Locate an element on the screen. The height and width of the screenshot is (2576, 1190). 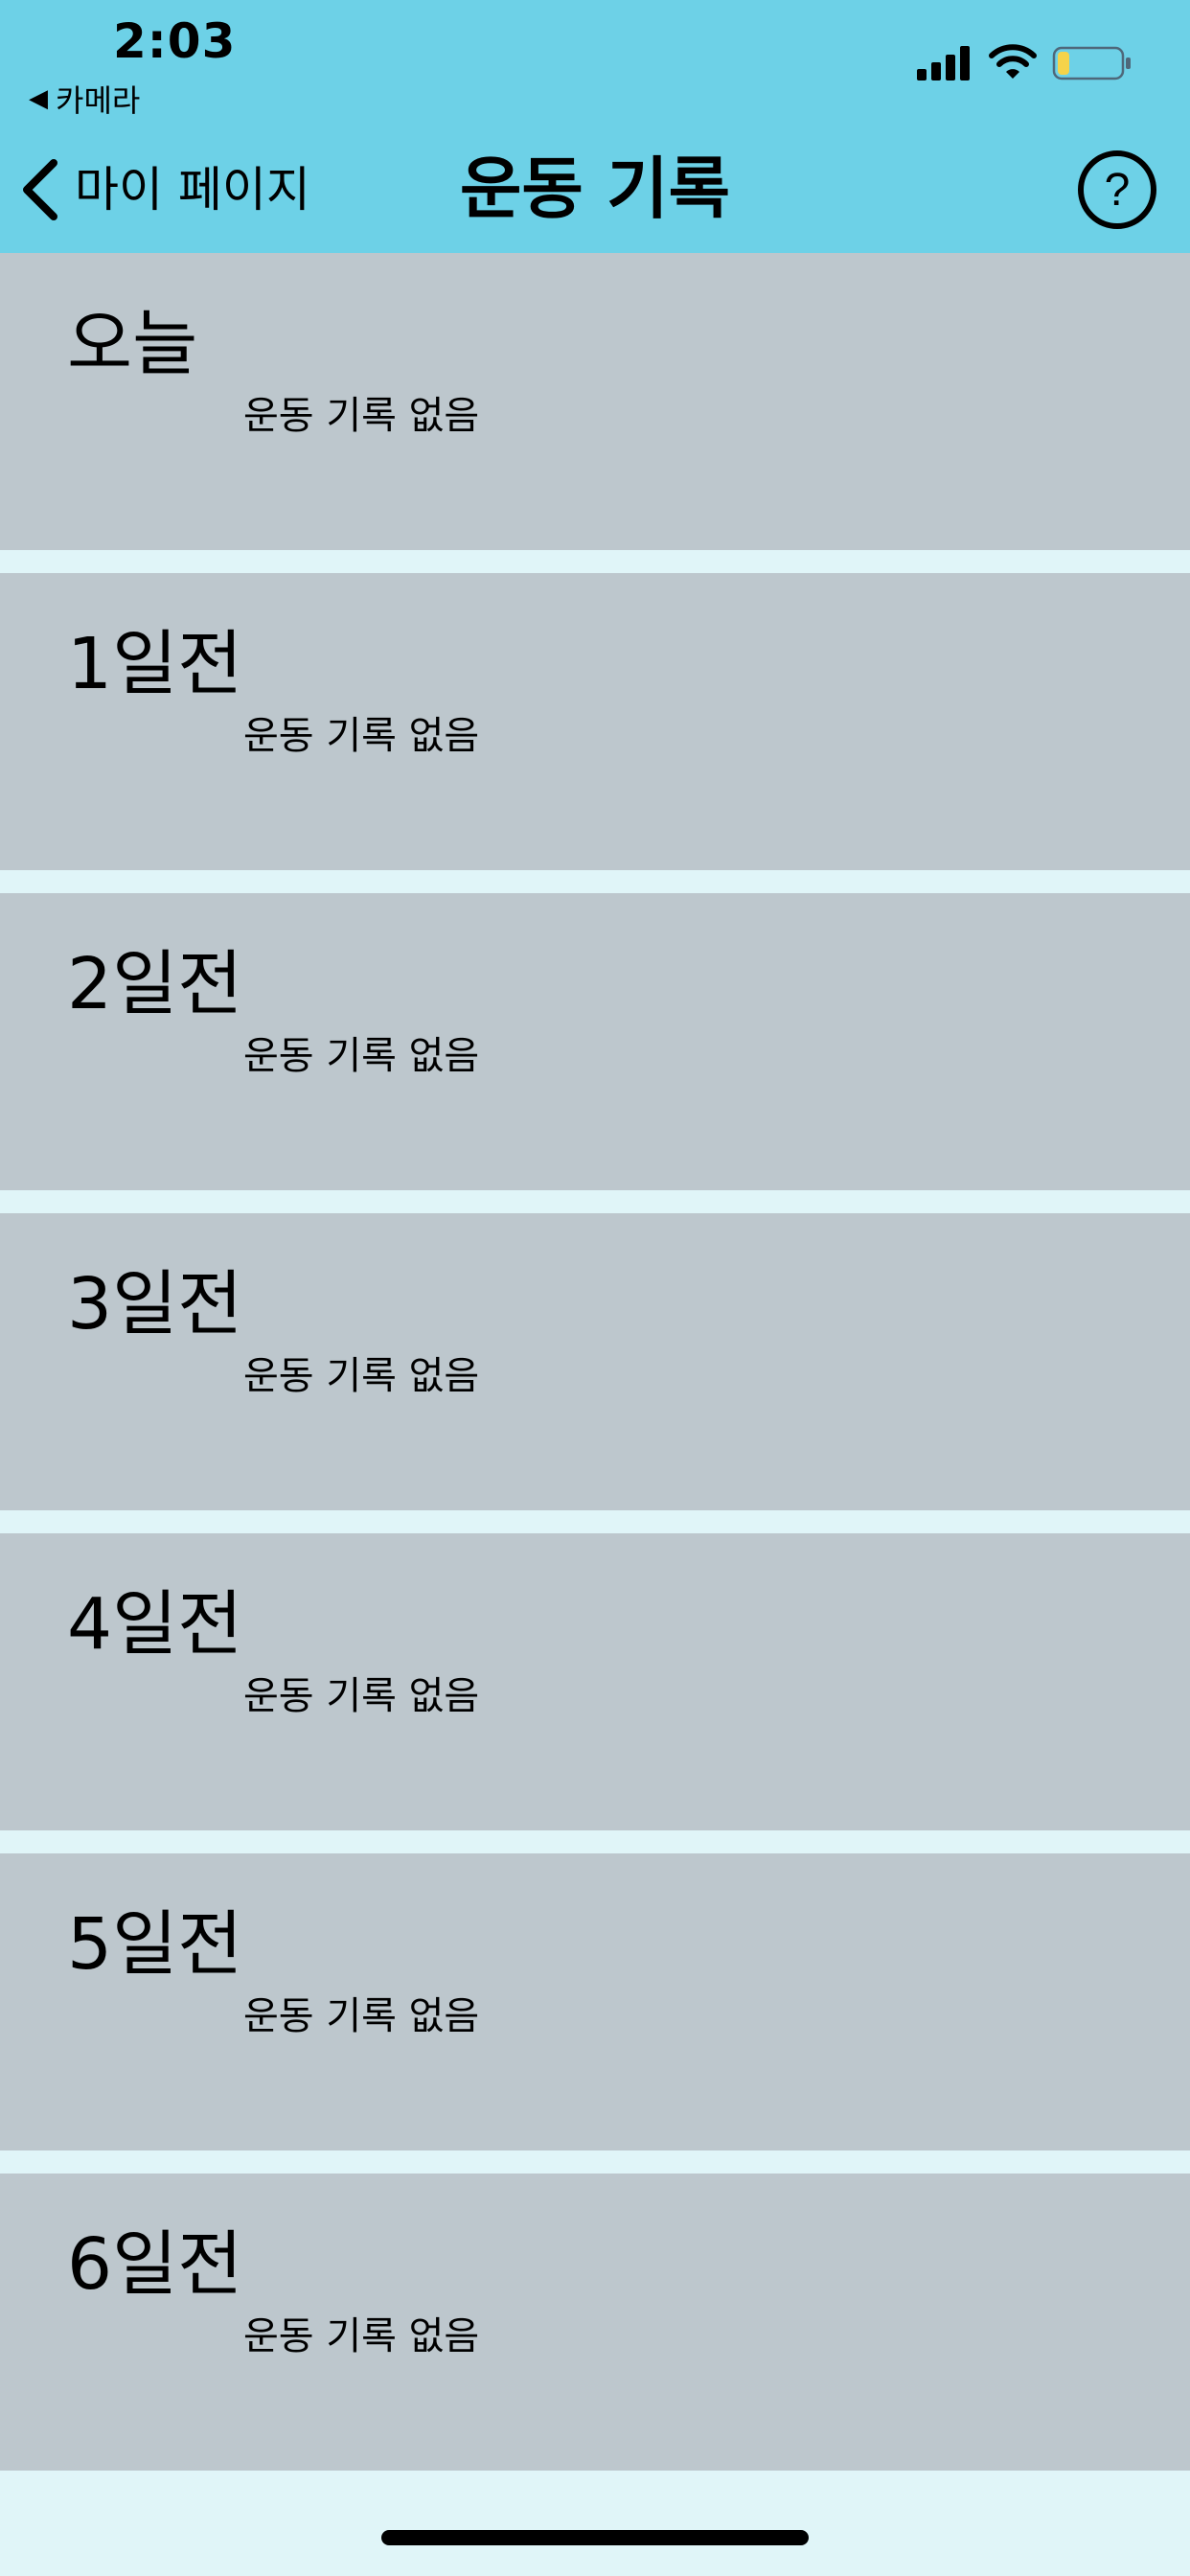
record-row-6-days-ago: 6일전 운동 기록 없음 is located at coordinates (595, 2322).